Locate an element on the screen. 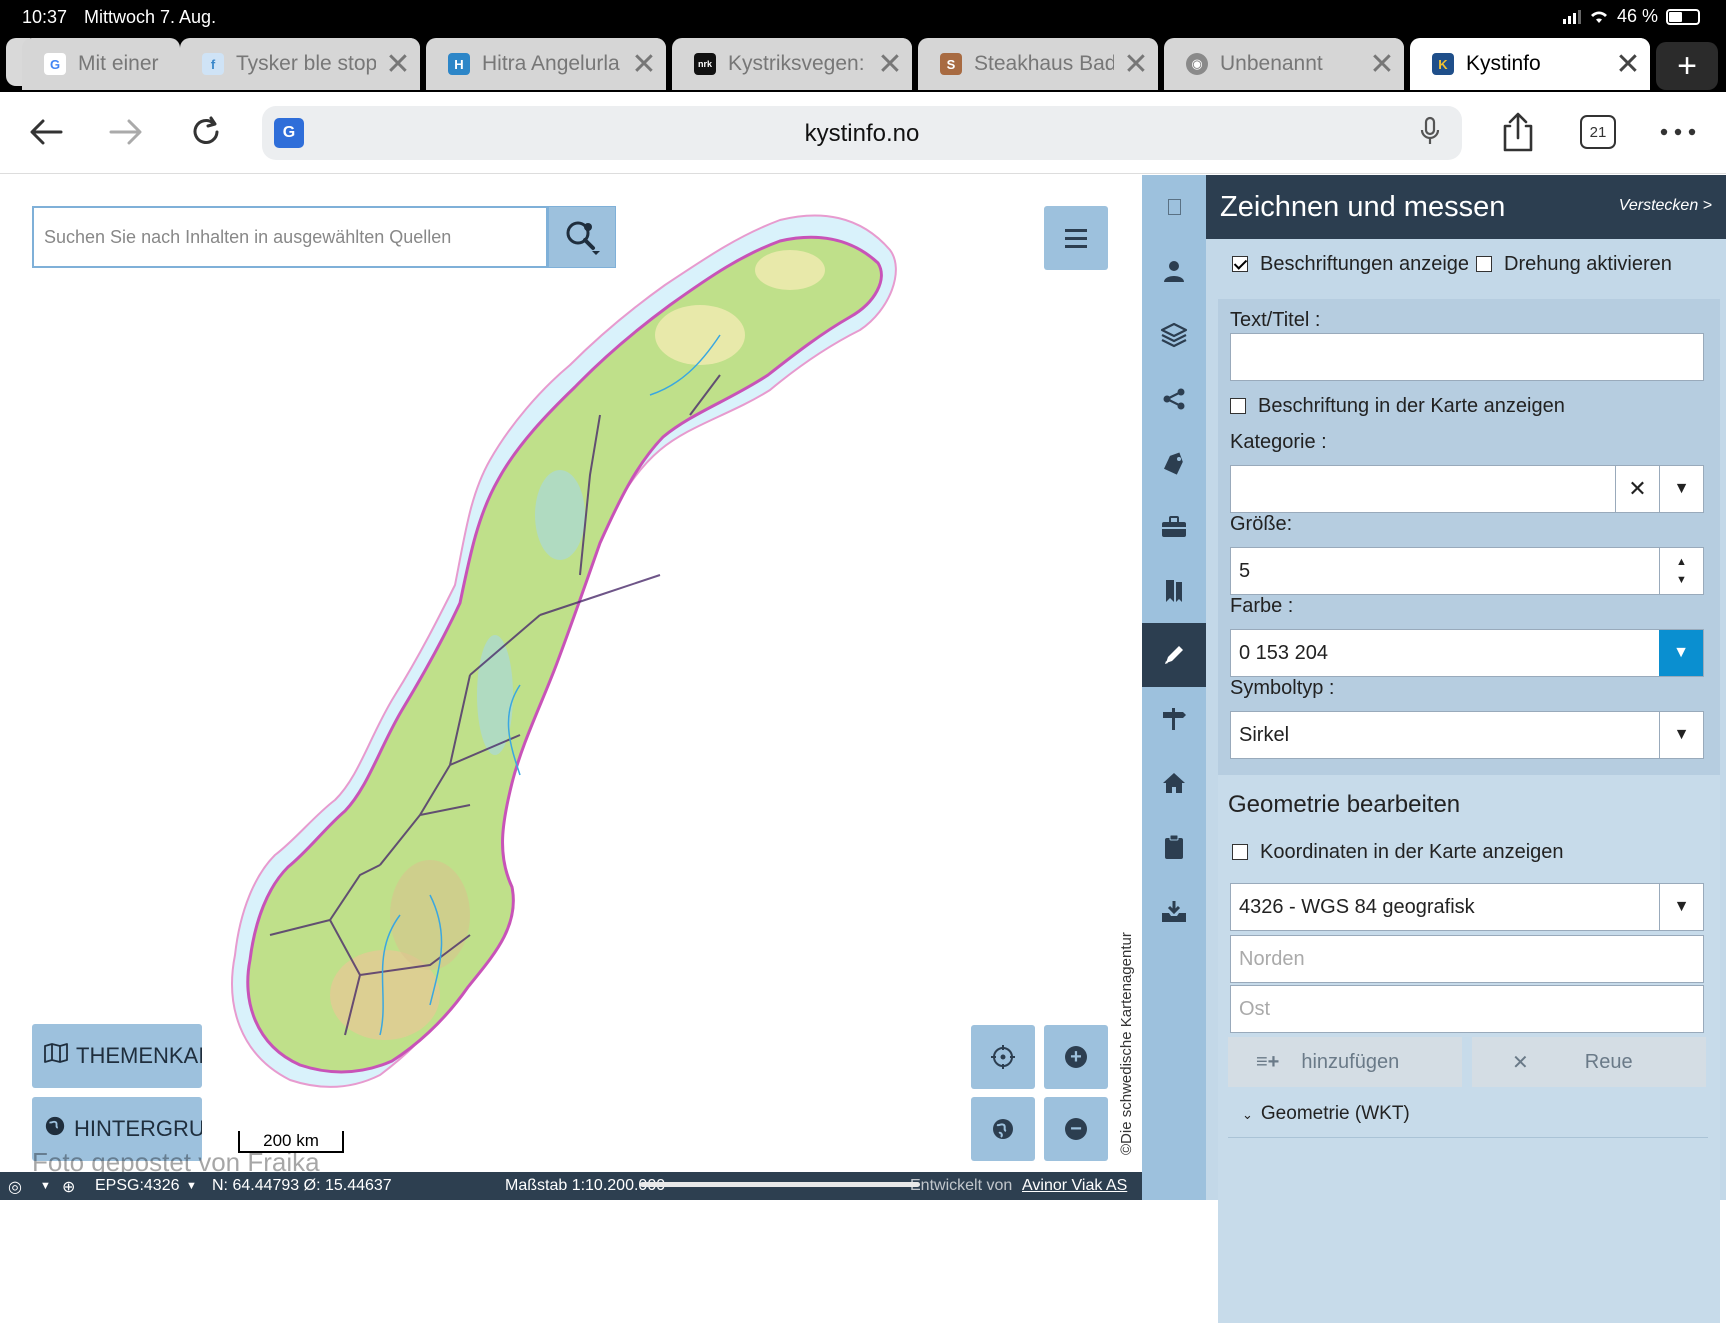 Image resolution: width=1726 pixels, height=1323 pixels. clear-coordinates-button: ✕ Reue is located at coordinates (1589, 1062).